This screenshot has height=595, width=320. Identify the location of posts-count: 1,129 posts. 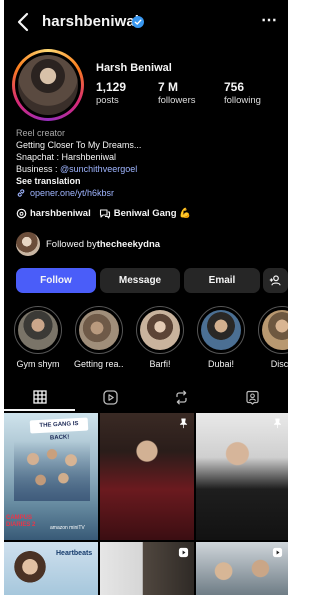
(111, 93).